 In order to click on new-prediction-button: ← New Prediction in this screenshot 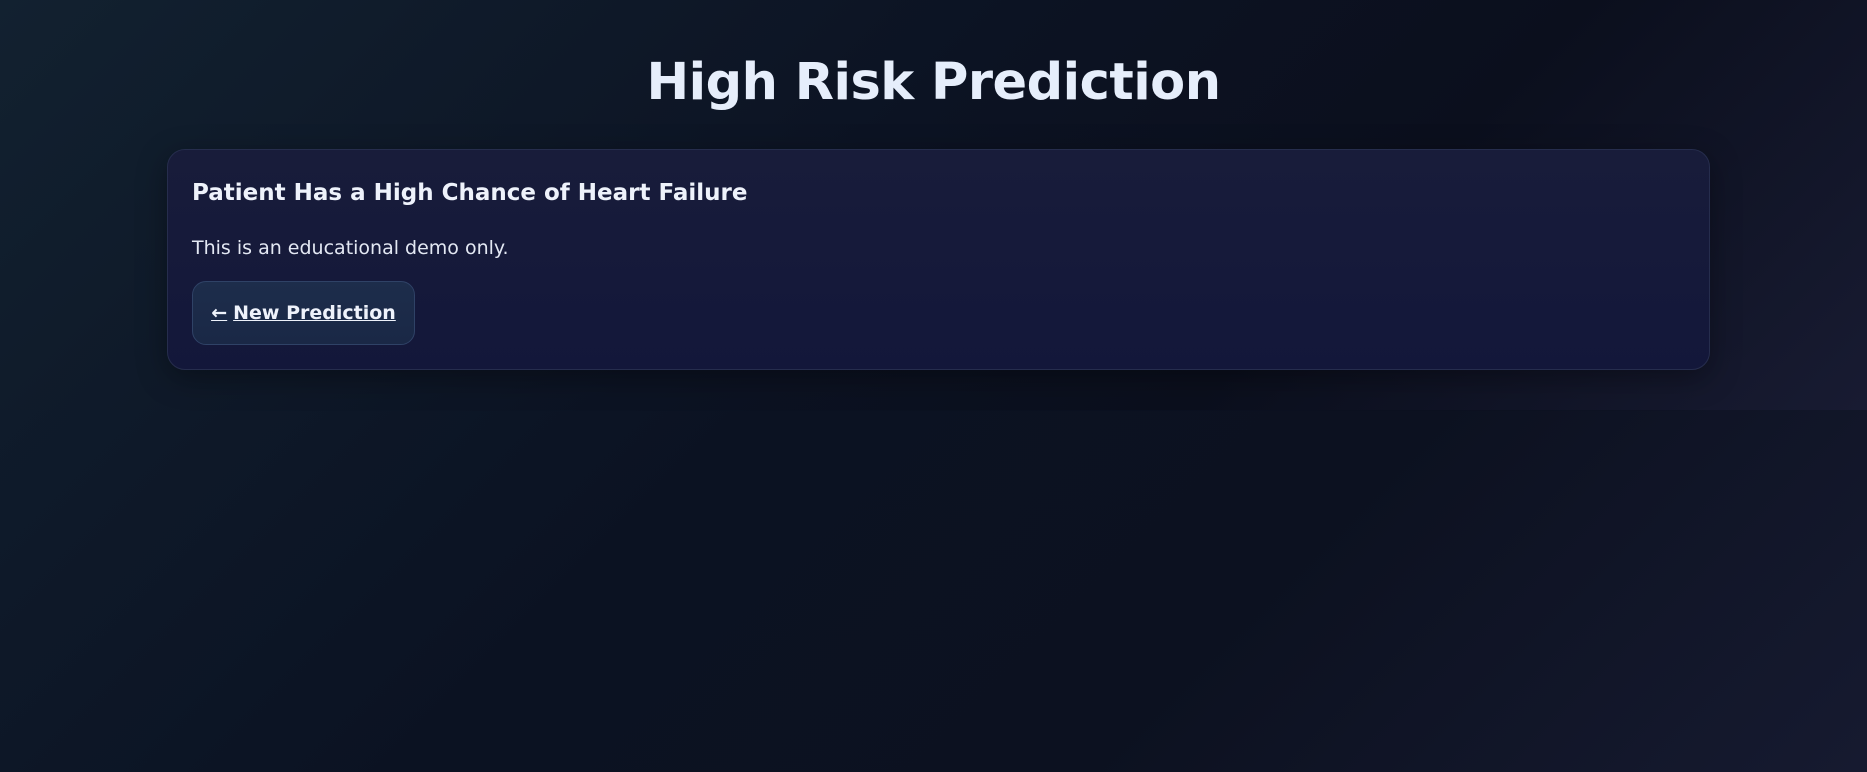, I will do `click(303, 313)`.